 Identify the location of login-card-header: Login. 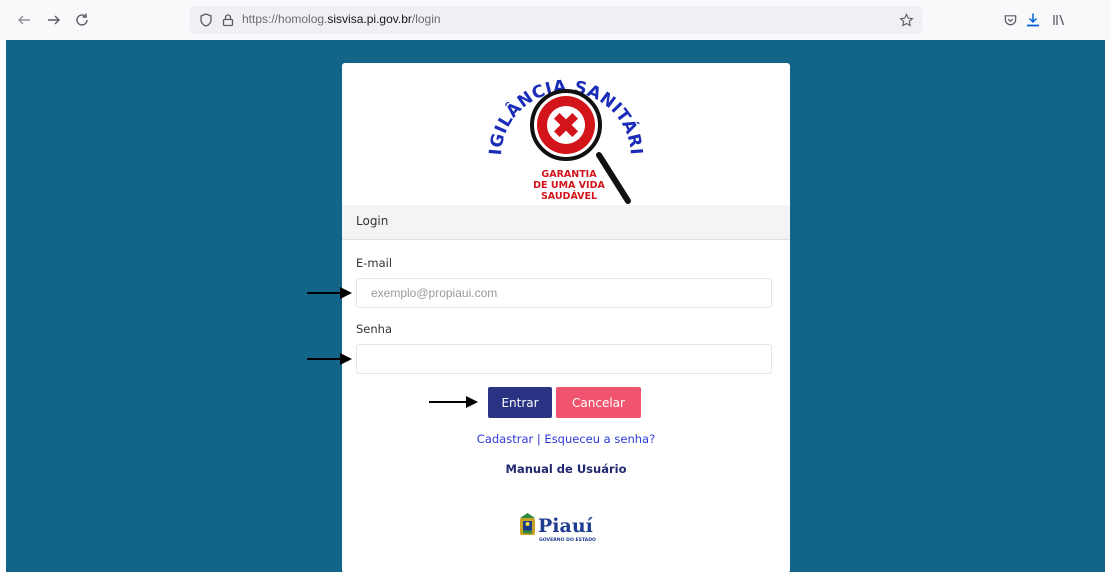
(566, 222).